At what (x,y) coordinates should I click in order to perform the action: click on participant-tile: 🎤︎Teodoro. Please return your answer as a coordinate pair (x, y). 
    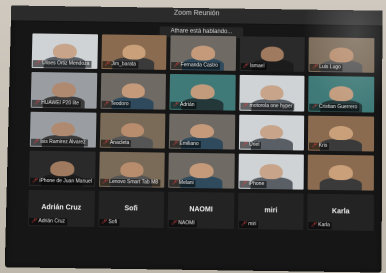
    Looking at the image, I should click on (133, 91).